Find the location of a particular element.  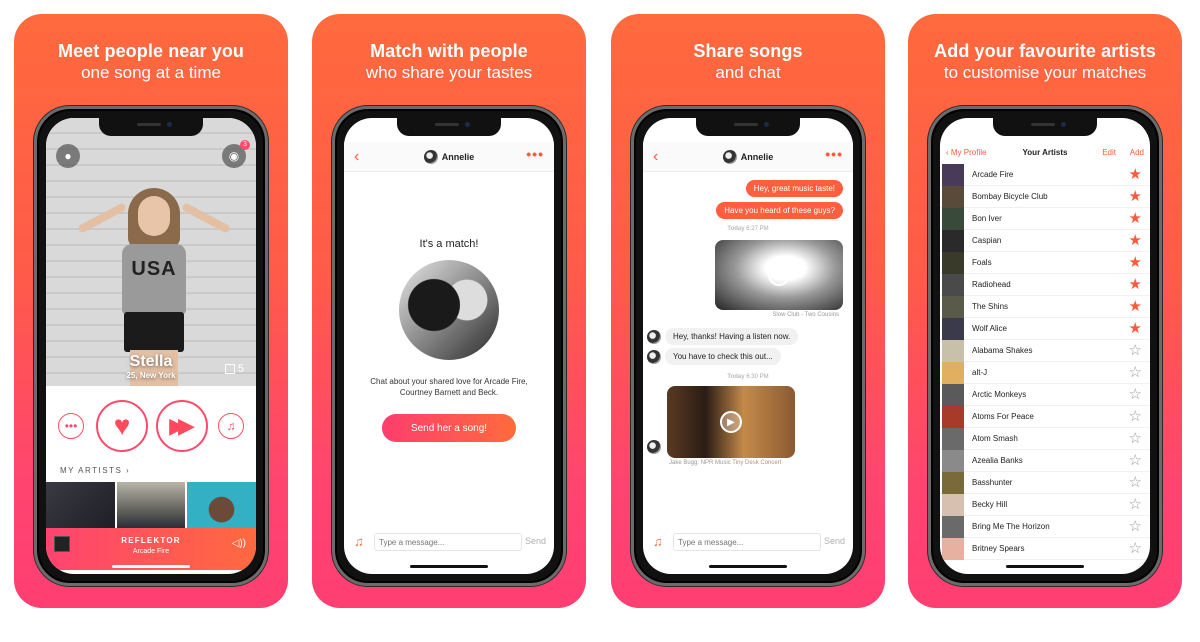

artist-row: Radiohead ★ is located at coordinates (1045, 285).